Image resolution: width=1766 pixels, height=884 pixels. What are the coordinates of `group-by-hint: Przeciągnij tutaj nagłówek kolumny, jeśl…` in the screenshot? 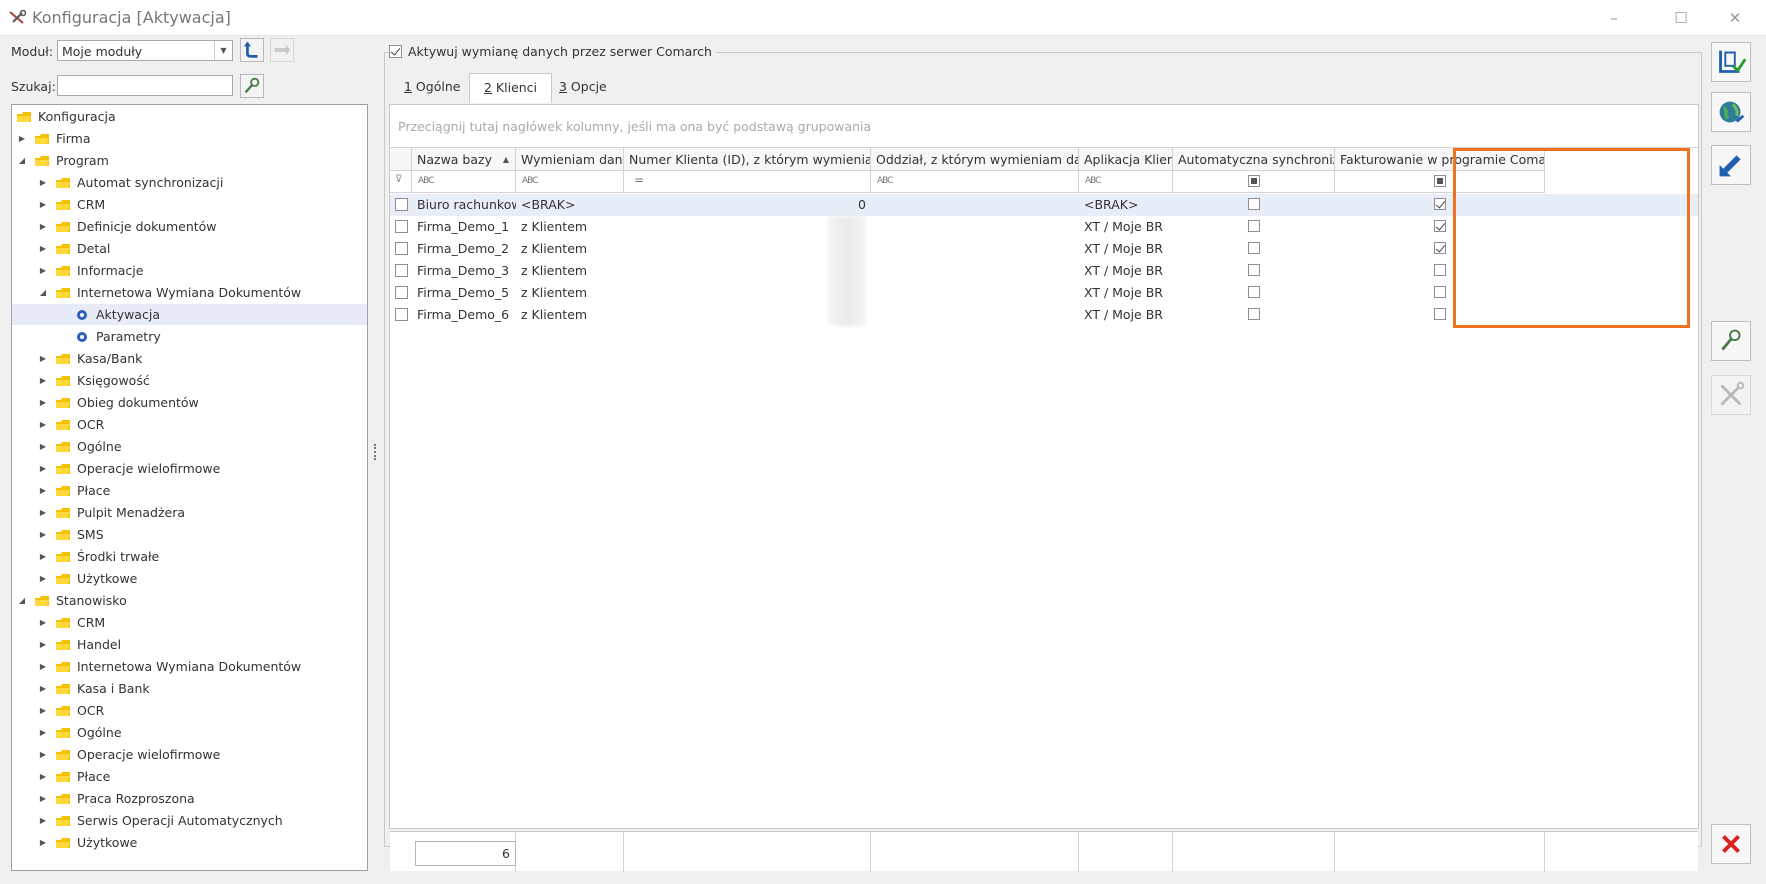 It's located at (634, 126).